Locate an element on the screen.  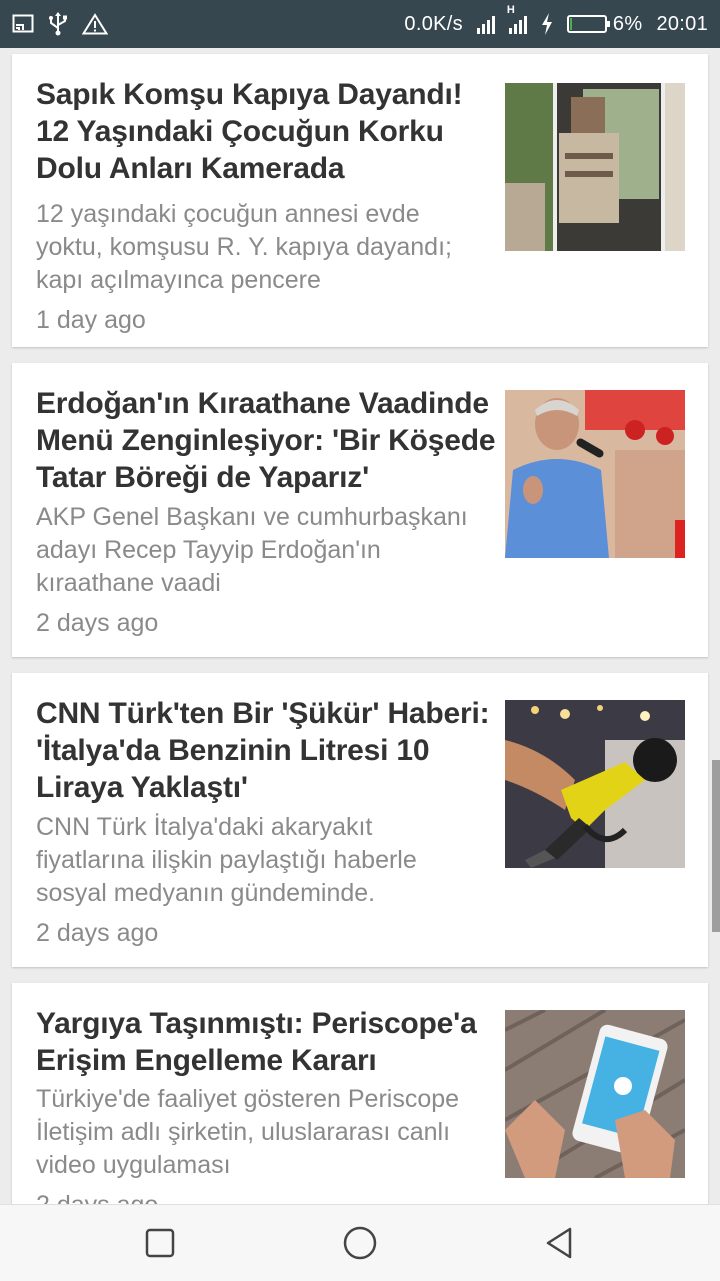
phone-app-photo-icon is located at coordinates (595, 1094).